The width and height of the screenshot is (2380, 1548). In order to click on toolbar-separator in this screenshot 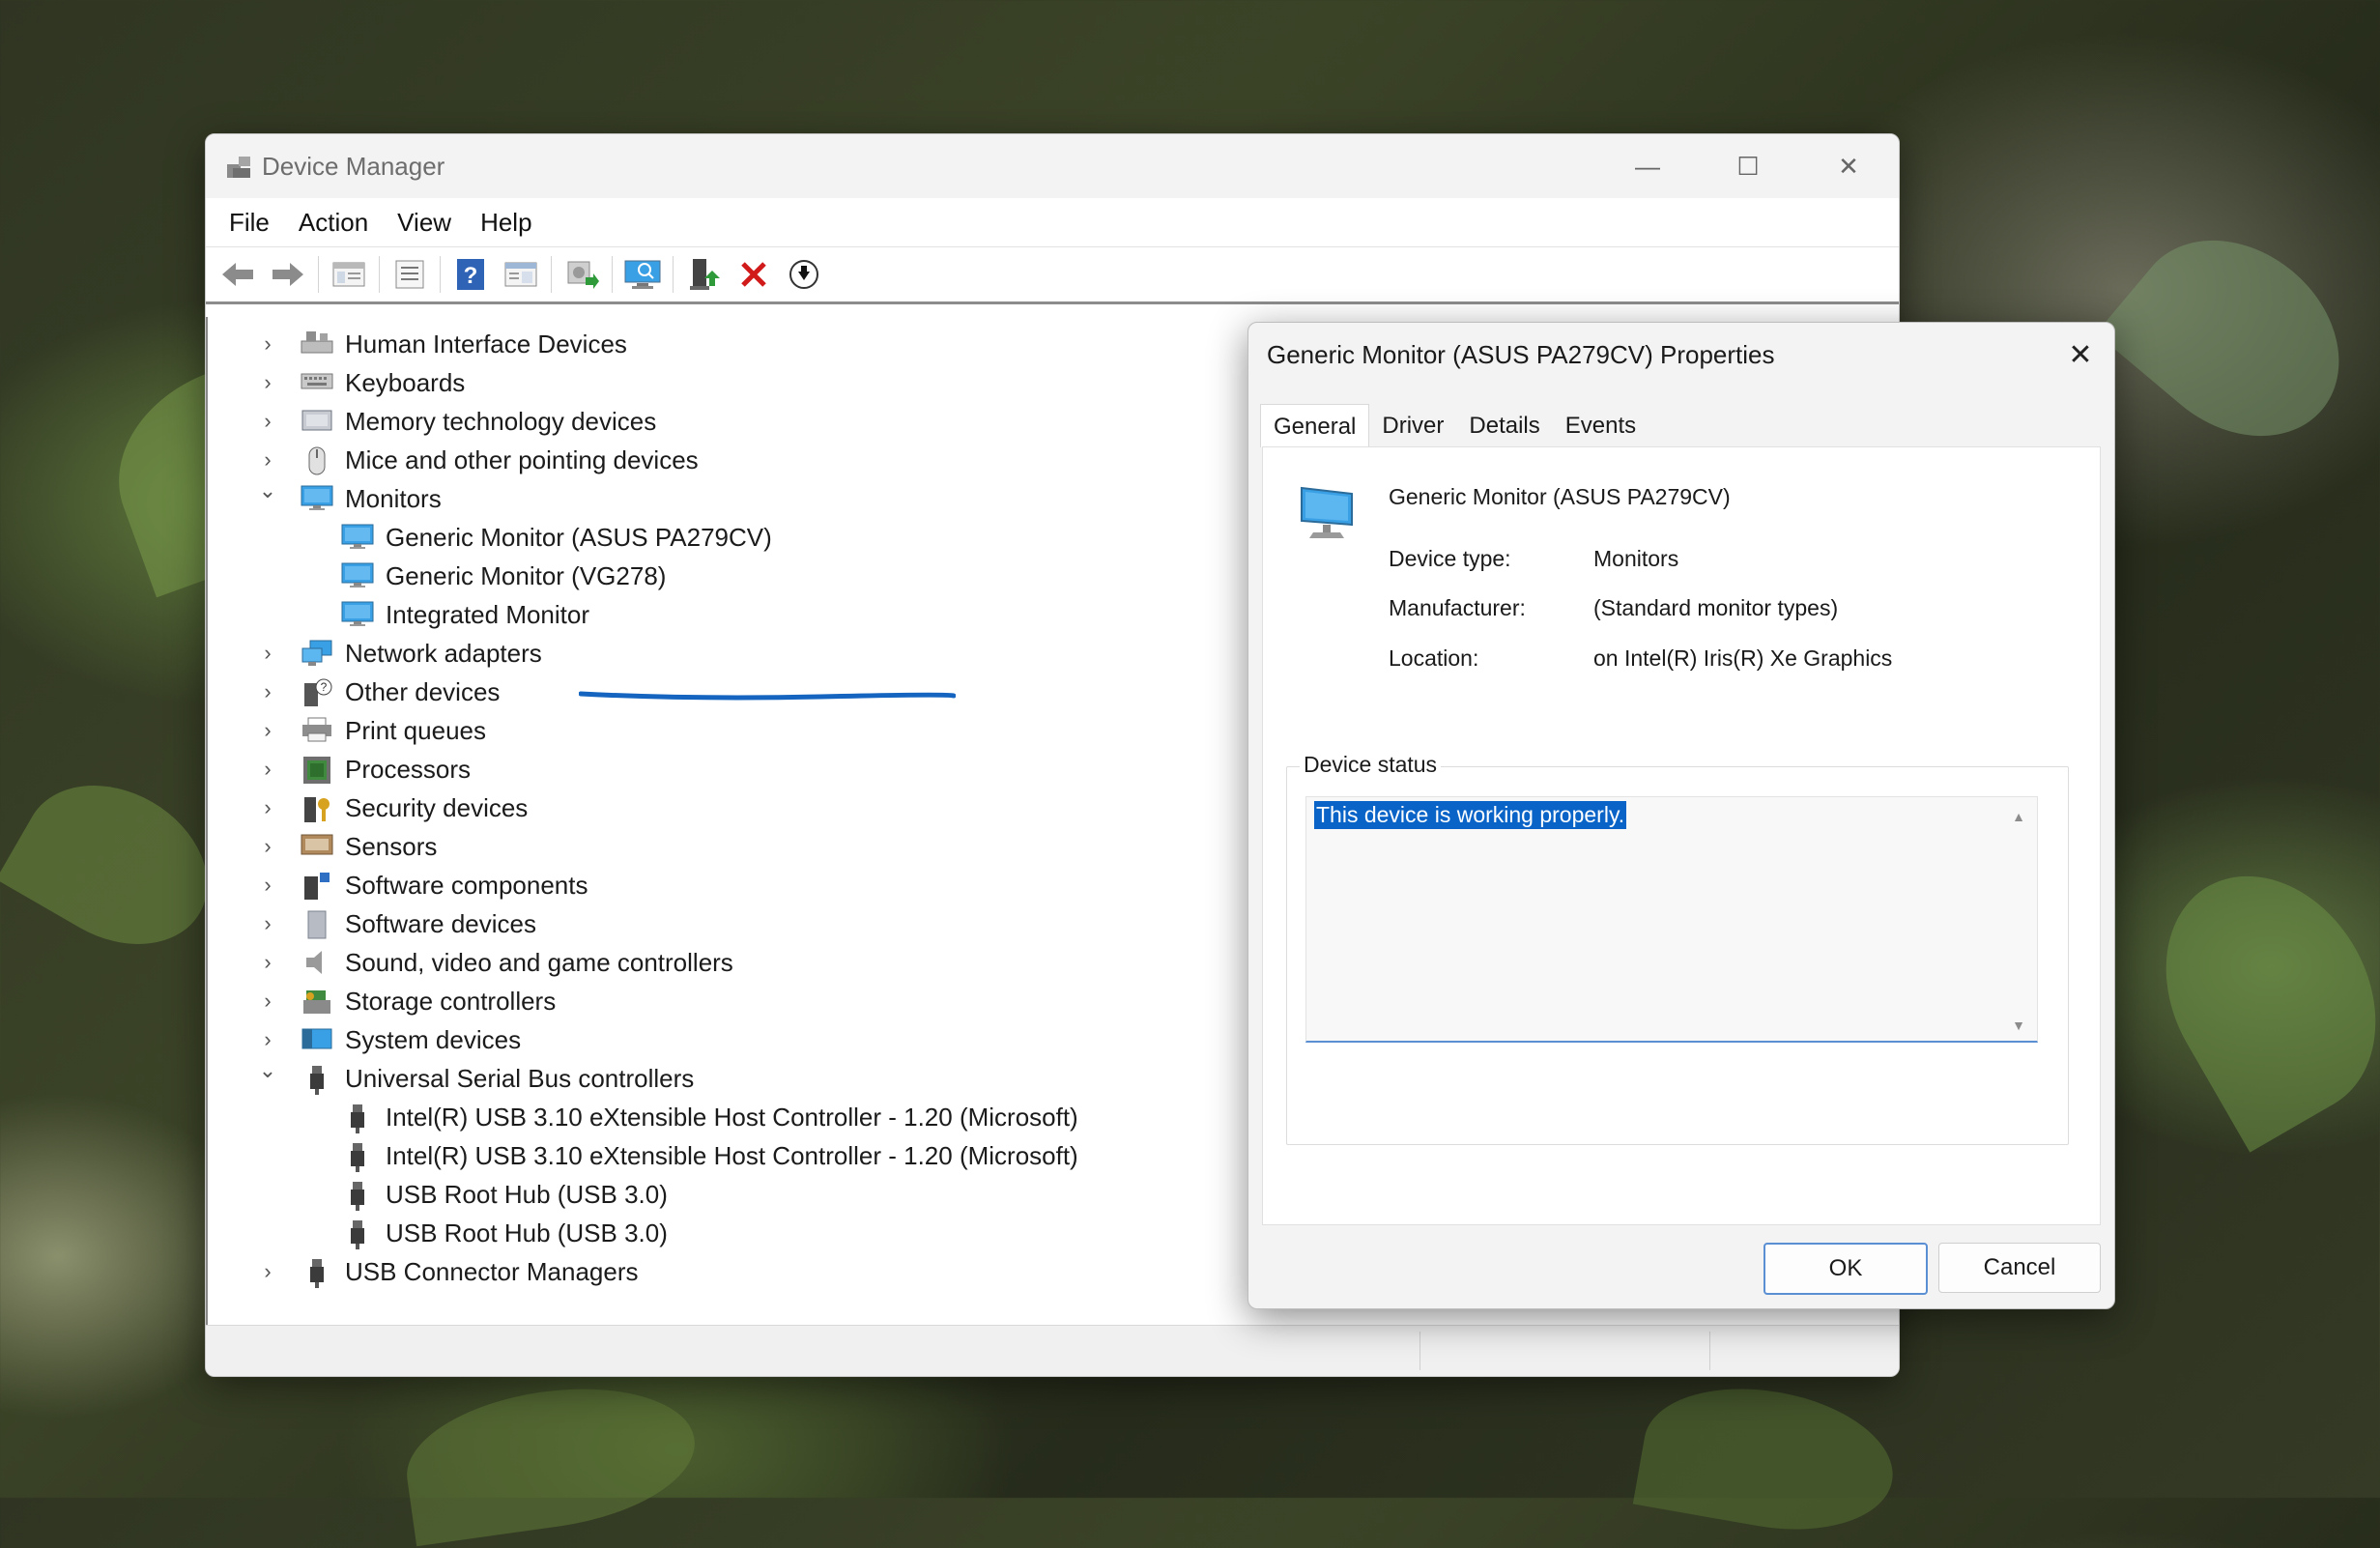, I will do `click(612, 275)`.